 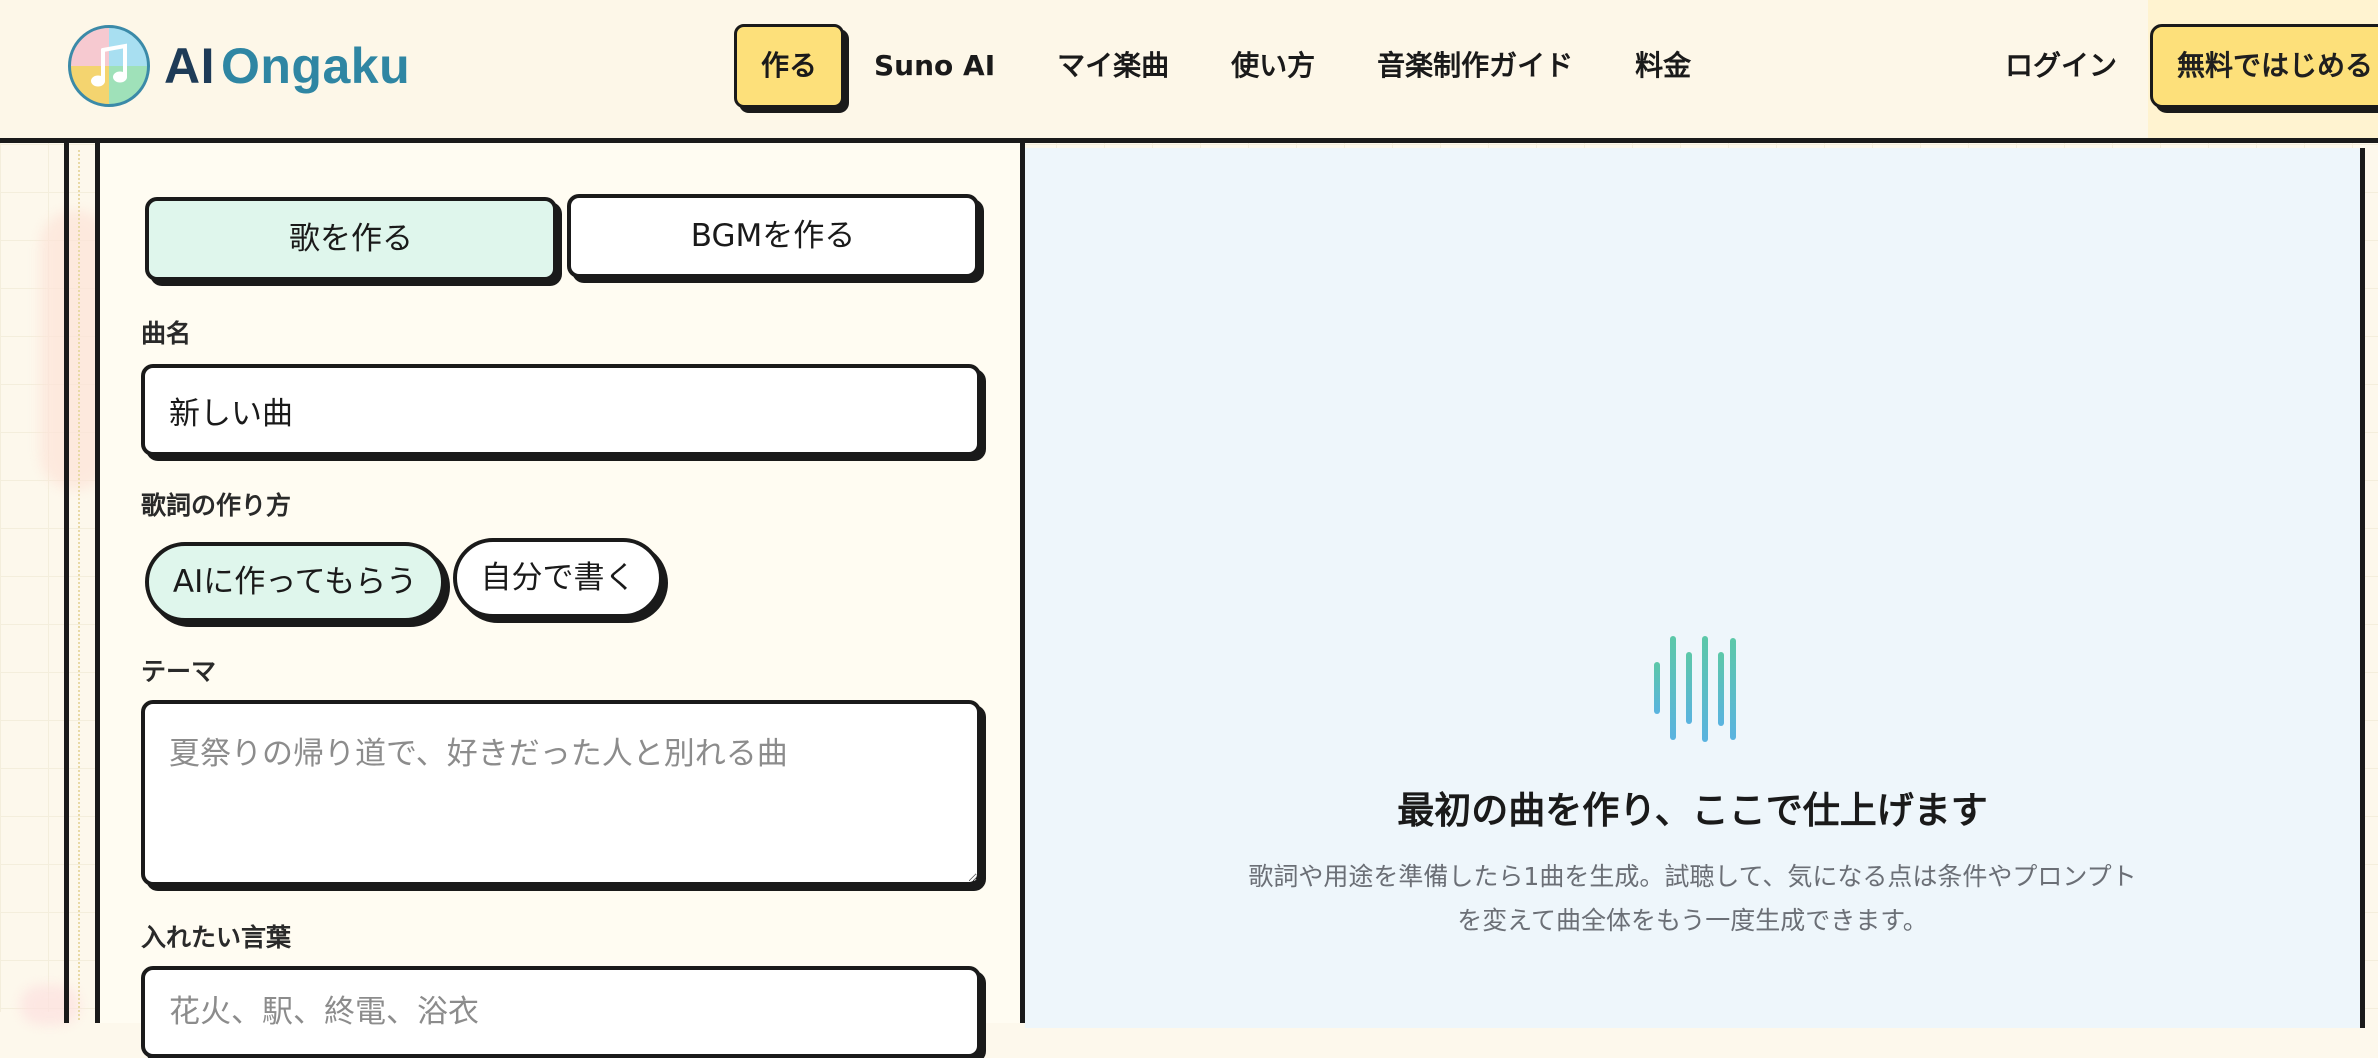 What do you see at coordinates (773, 236) in the screenshot?
I see `tab-make-bgm: BGMを作る` at bounding box center [773, 236].